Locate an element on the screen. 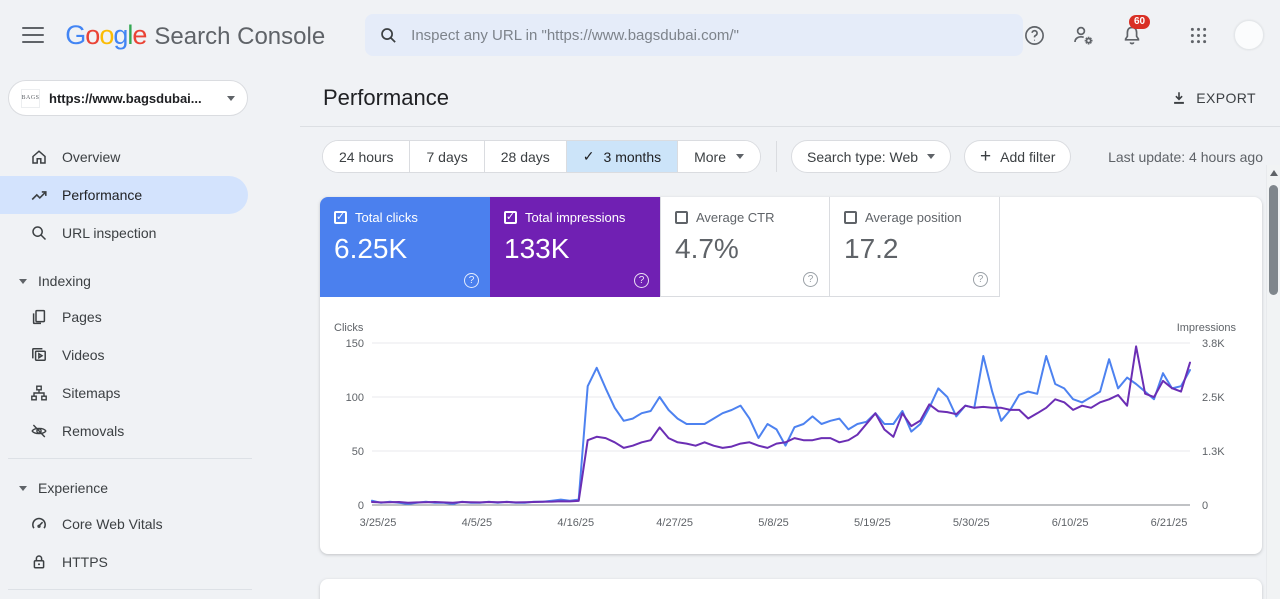 This screenshot has height=599, width=1280. sidebar-item-overview: Overview is located at coordinates (124, 157).